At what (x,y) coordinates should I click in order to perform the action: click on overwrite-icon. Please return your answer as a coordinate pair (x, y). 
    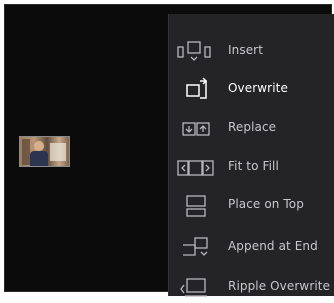
    Looking at the image, I should click on (197, 88).